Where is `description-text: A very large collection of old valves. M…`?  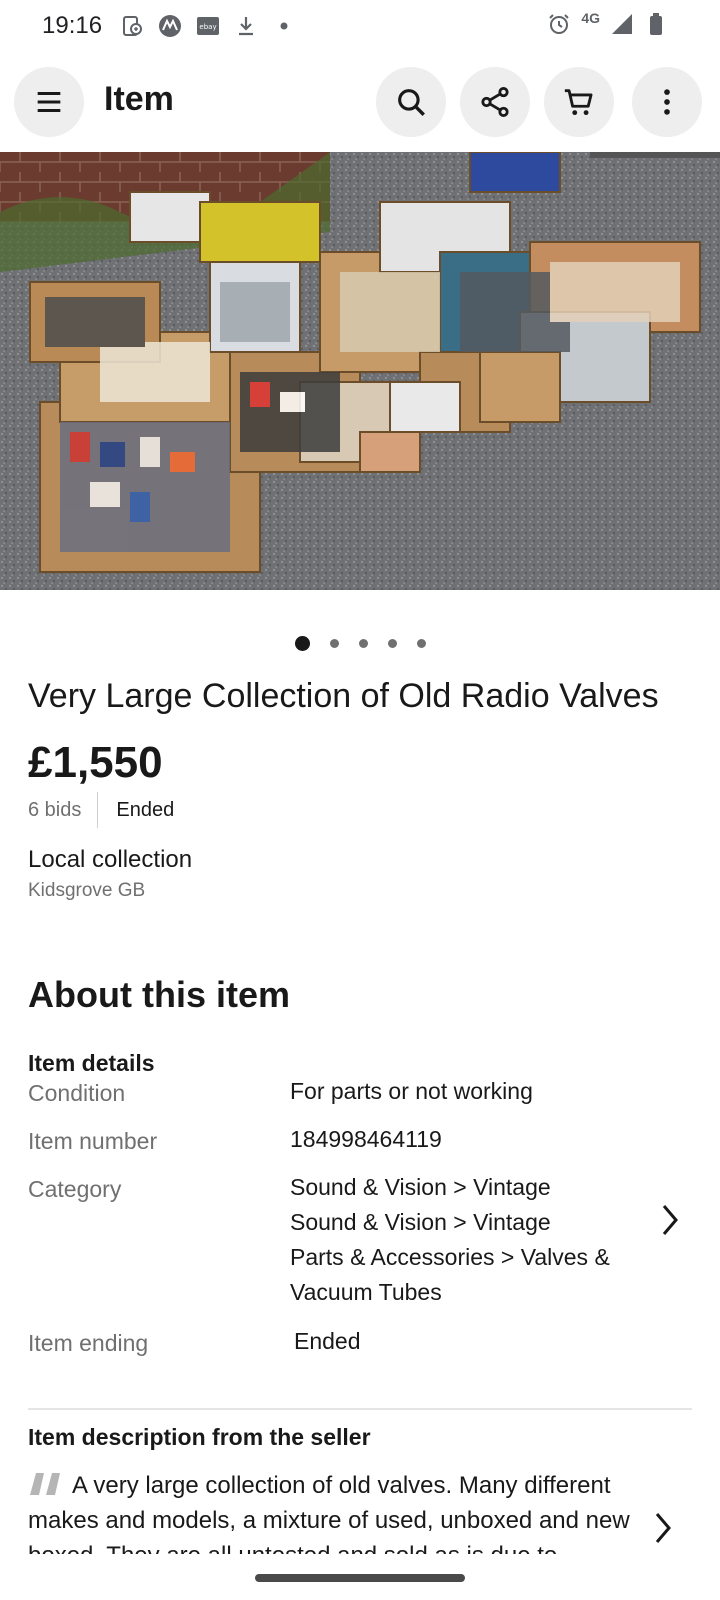
description-text: A very large collection of old valves. M… is located at coordinates (329, 1513).